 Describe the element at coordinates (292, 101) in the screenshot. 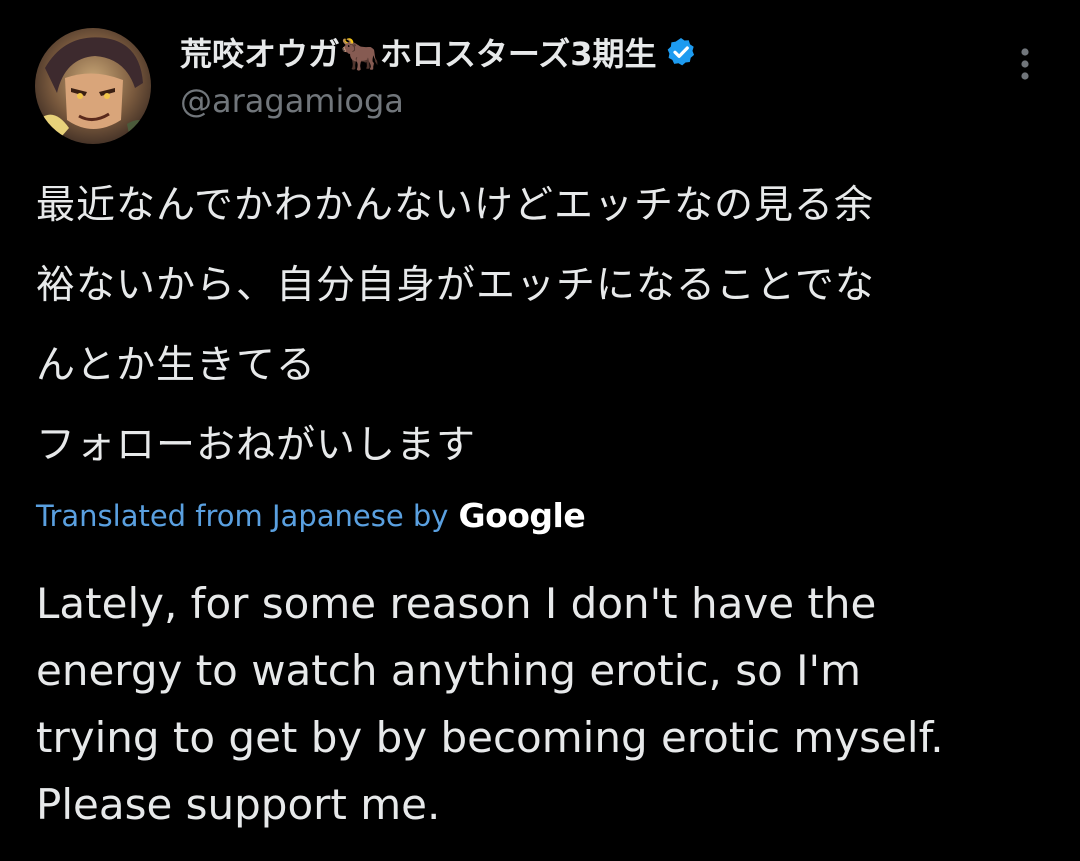

I see `author-handle: @aragamioga` at that location.